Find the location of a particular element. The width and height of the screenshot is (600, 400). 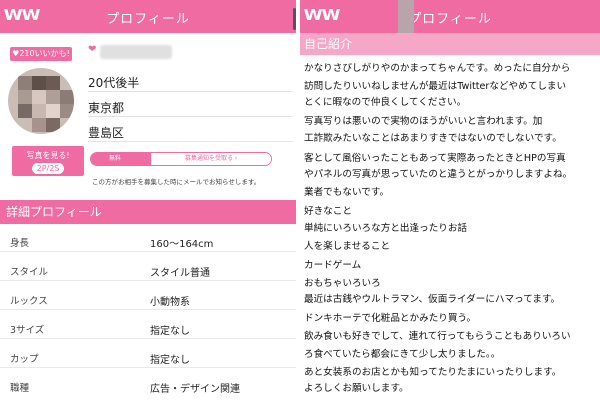

mail-notify-toggle: 無料 募集通知を受取る › is located at coordinates (181, 159).